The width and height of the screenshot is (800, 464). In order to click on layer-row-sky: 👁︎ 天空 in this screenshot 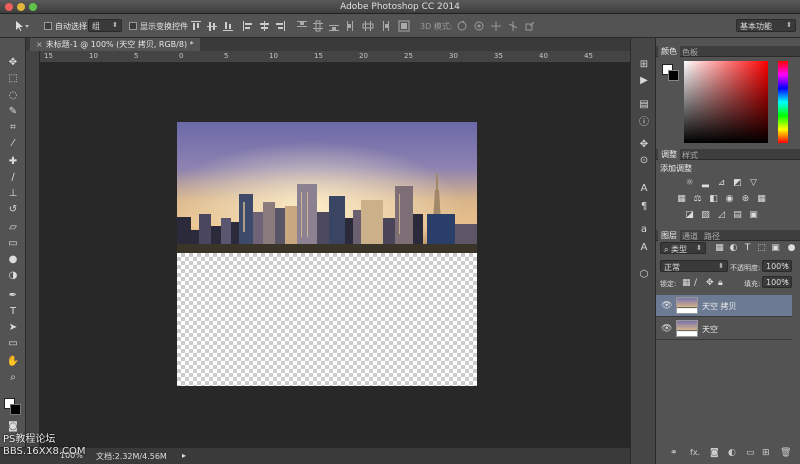, I will do `click(724, 329)`.